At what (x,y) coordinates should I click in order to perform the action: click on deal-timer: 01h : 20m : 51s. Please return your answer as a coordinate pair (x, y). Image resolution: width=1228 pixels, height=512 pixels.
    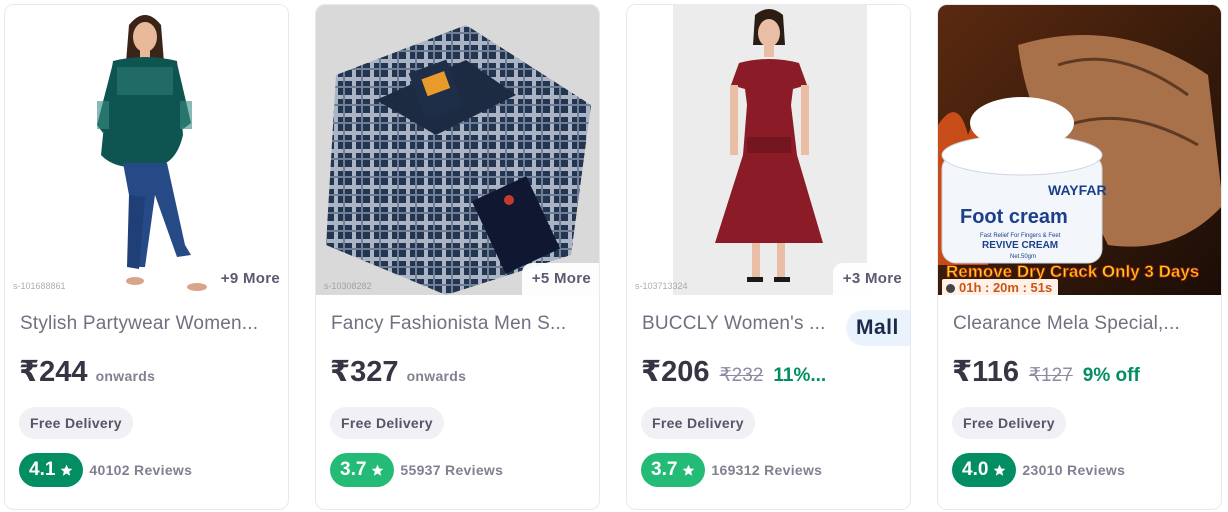
    Looking at the image, I should click on (1000, 287).